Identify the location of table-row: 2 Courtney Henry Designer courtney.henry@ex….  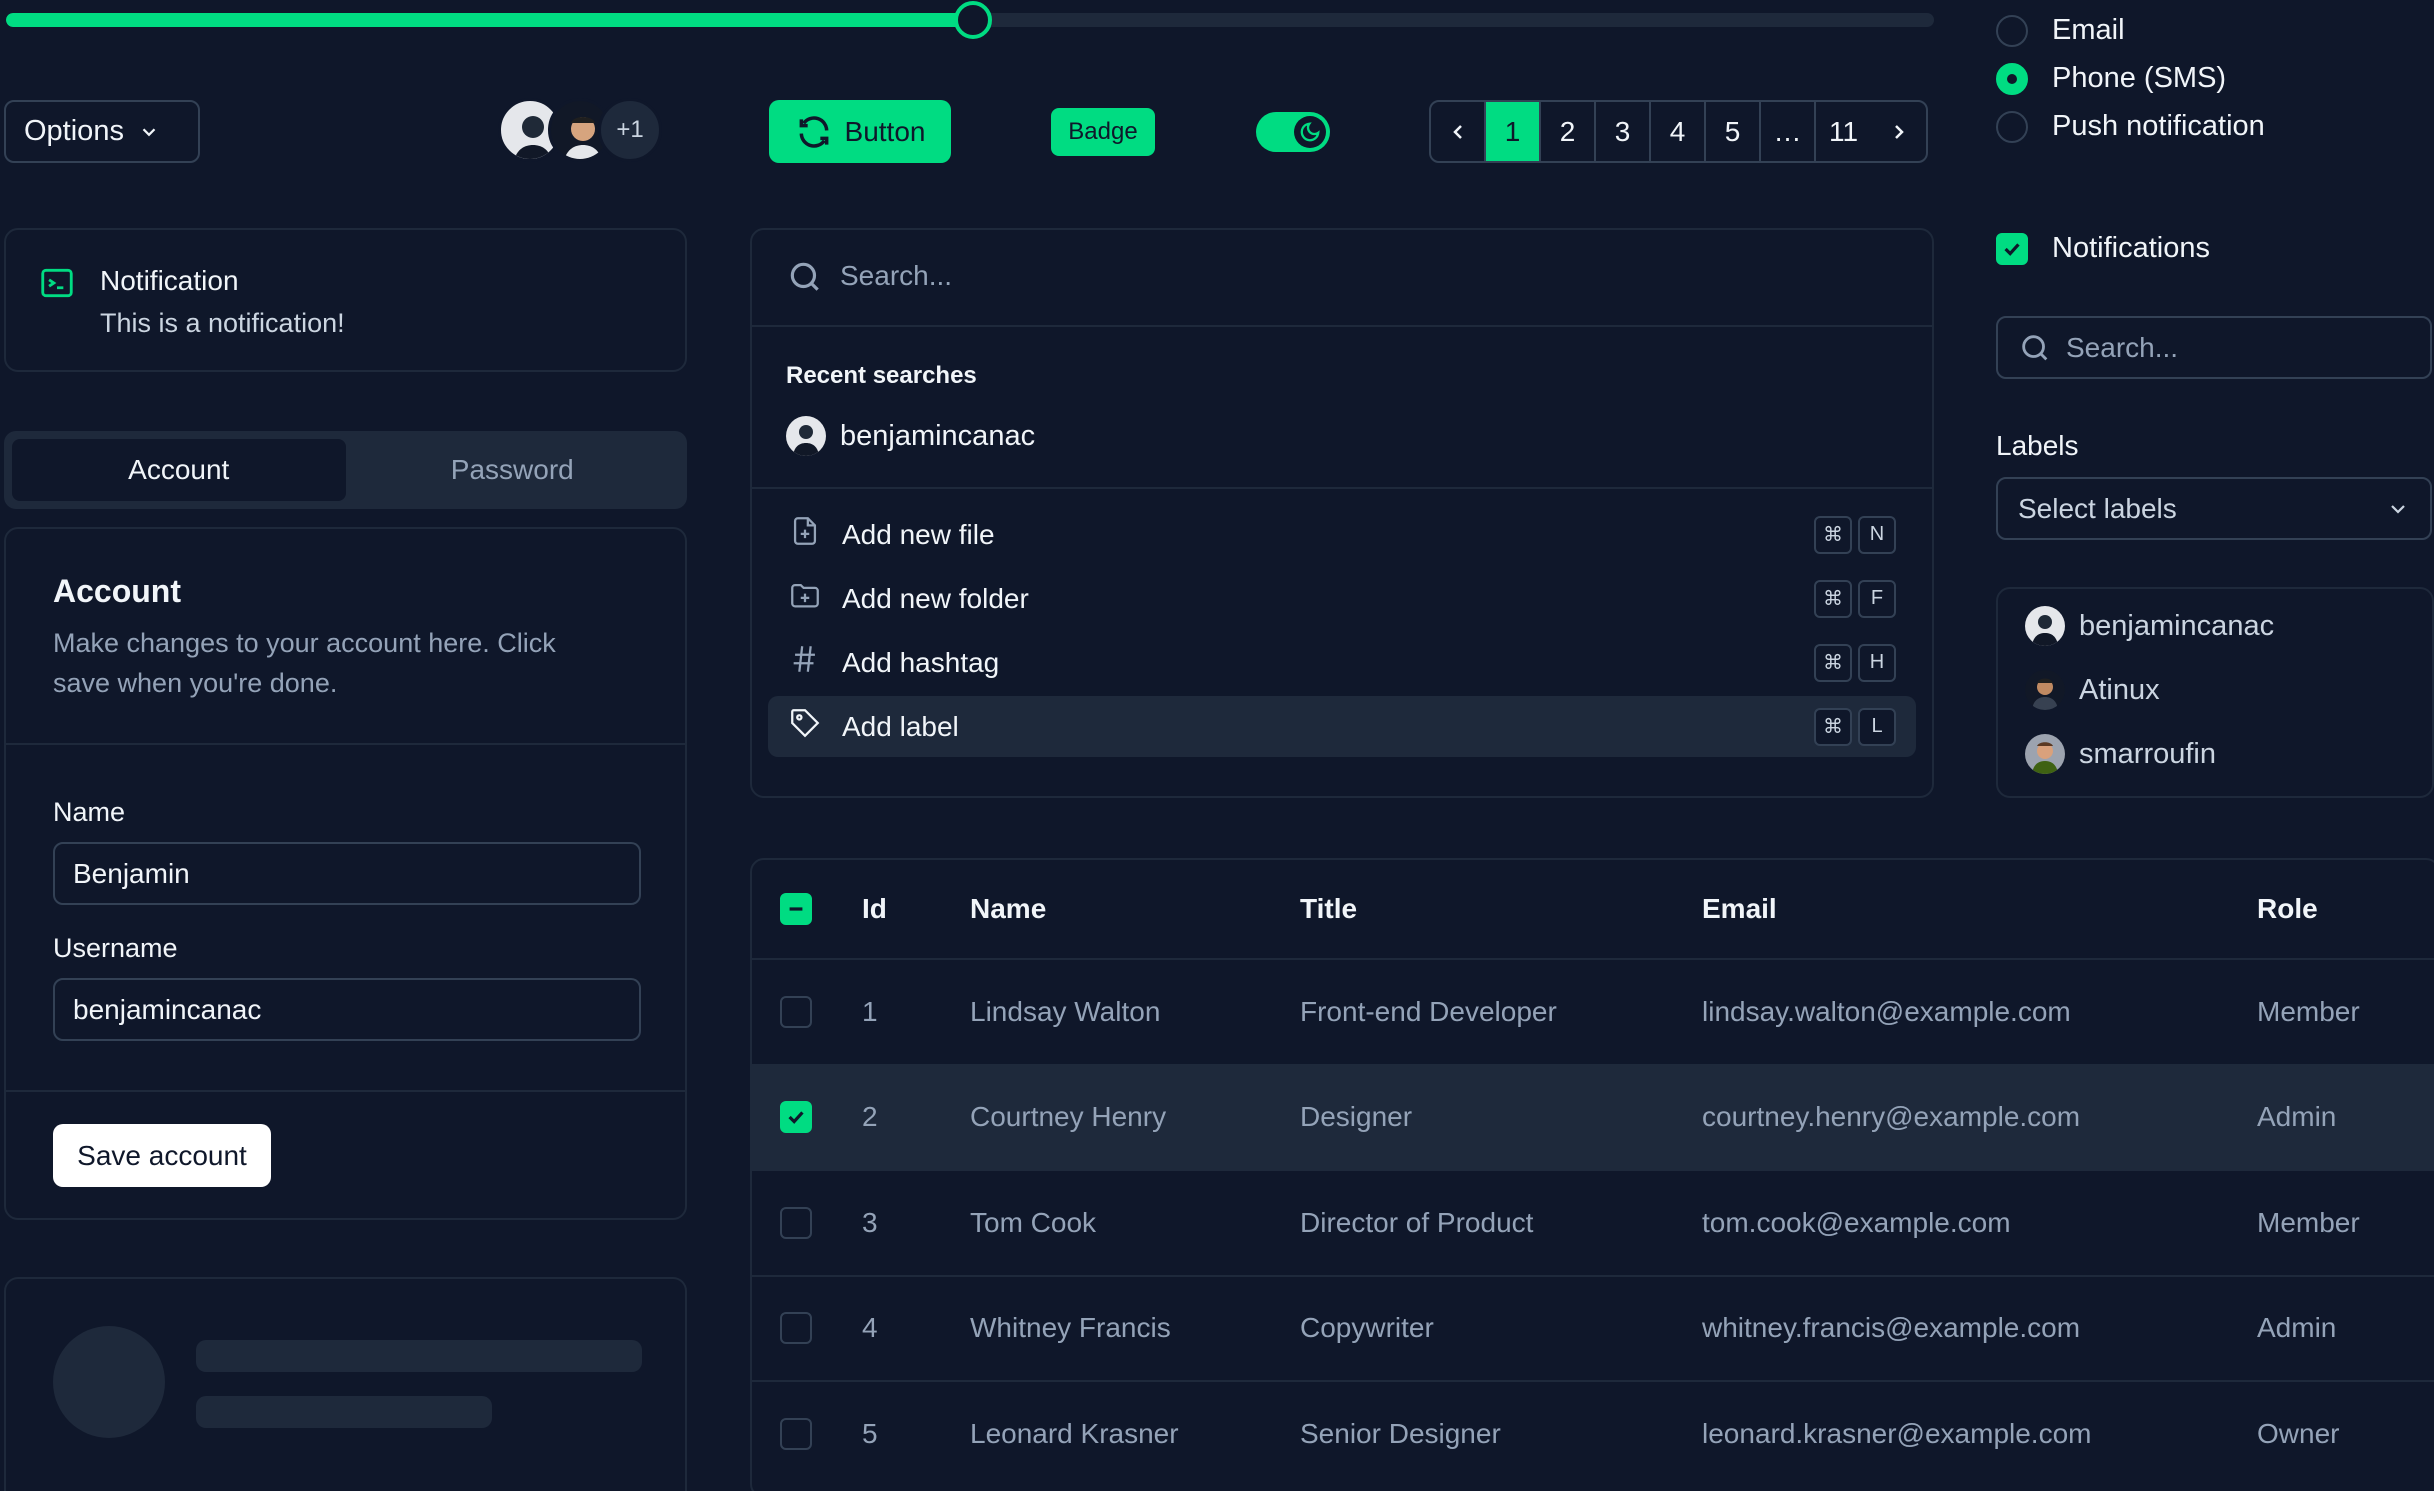
(1593, 1116).